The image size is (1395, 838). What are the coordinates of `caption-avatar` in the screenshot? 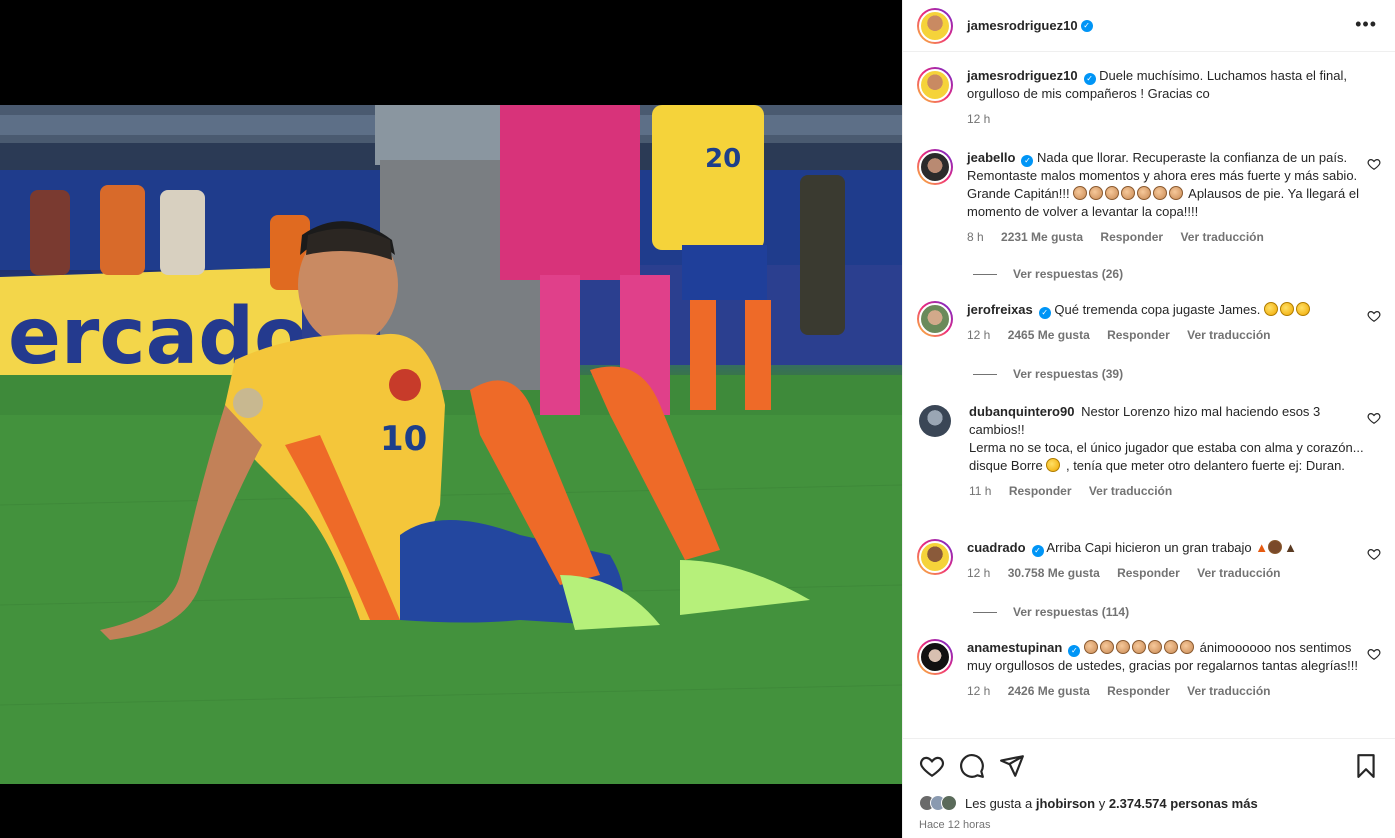 It's located at (935, 85).